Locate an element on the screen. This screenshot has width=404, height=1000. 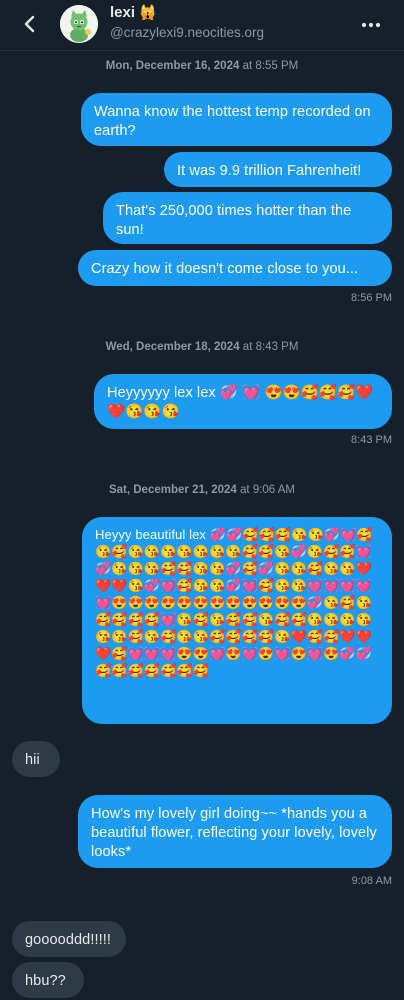
conversation-header: lexi 🙀 @crazylexi9.neocities.org is located at coordinates (202, 25).